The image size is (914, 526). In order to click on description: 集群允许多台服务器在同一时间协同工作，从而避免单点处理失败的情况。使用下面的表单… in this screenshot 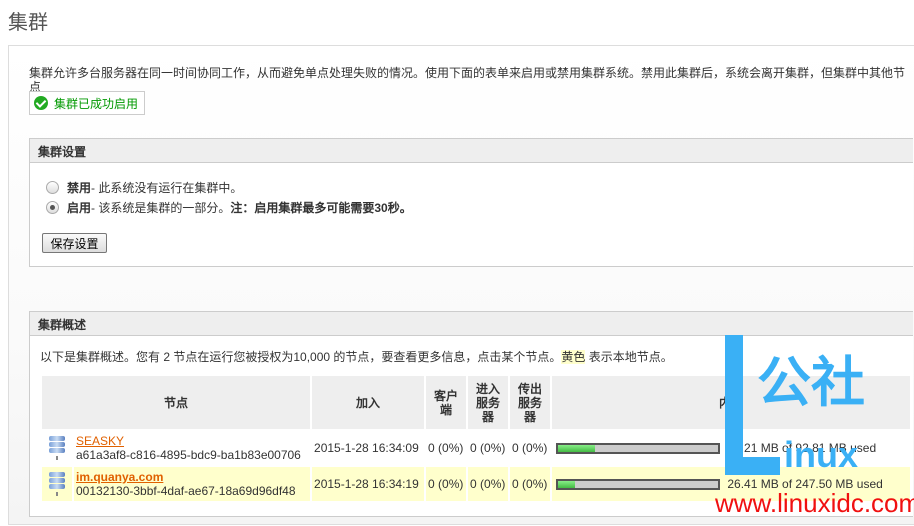, I will do `click(467, 80)`.